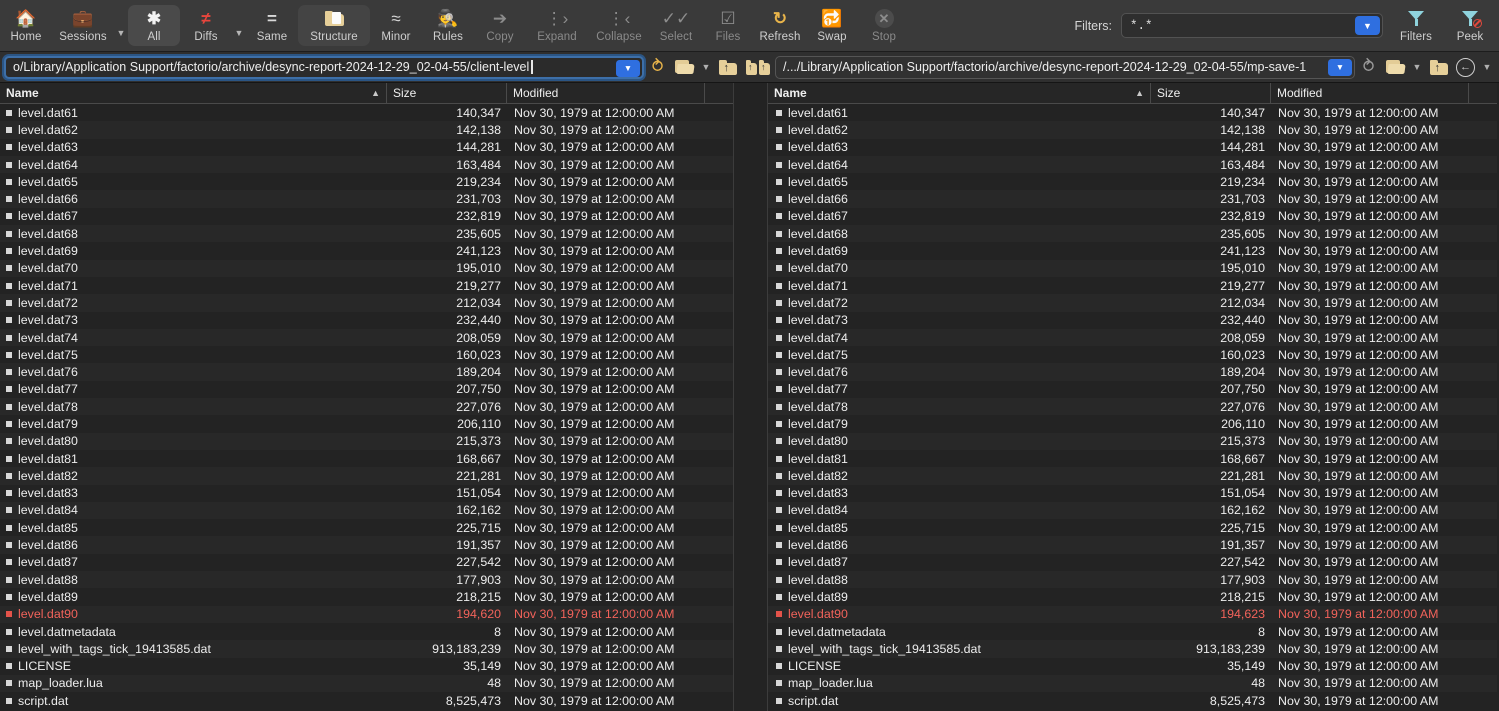  Describe the element at coordinates (272, 25) in the screenshot. I see `toolbar-button-same: = Same` at that location.